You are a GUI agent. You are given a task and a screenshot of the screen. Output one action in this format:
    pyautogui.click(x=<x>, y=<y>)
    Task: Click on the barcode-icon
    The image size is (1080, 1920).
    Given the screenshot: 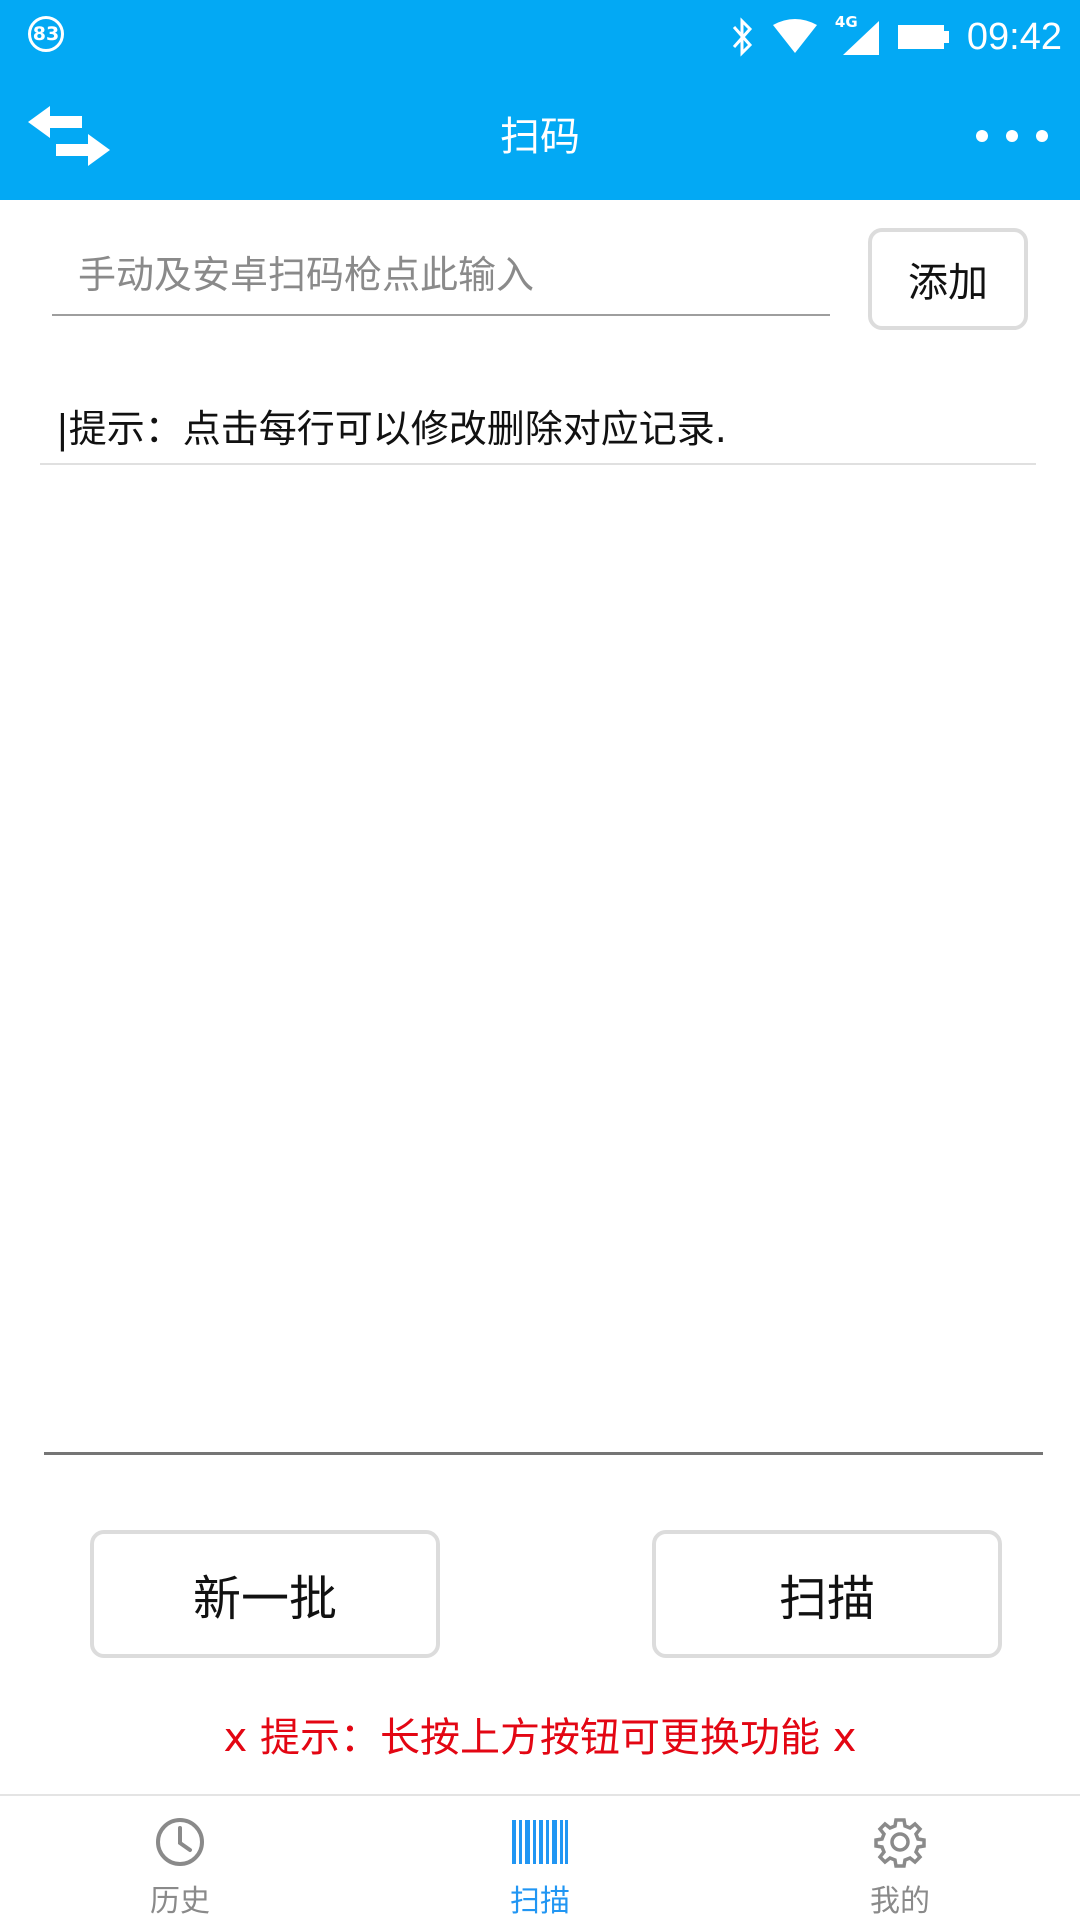 What is the action you would take?
    pyautogui.click(x=540, y=1842)
    